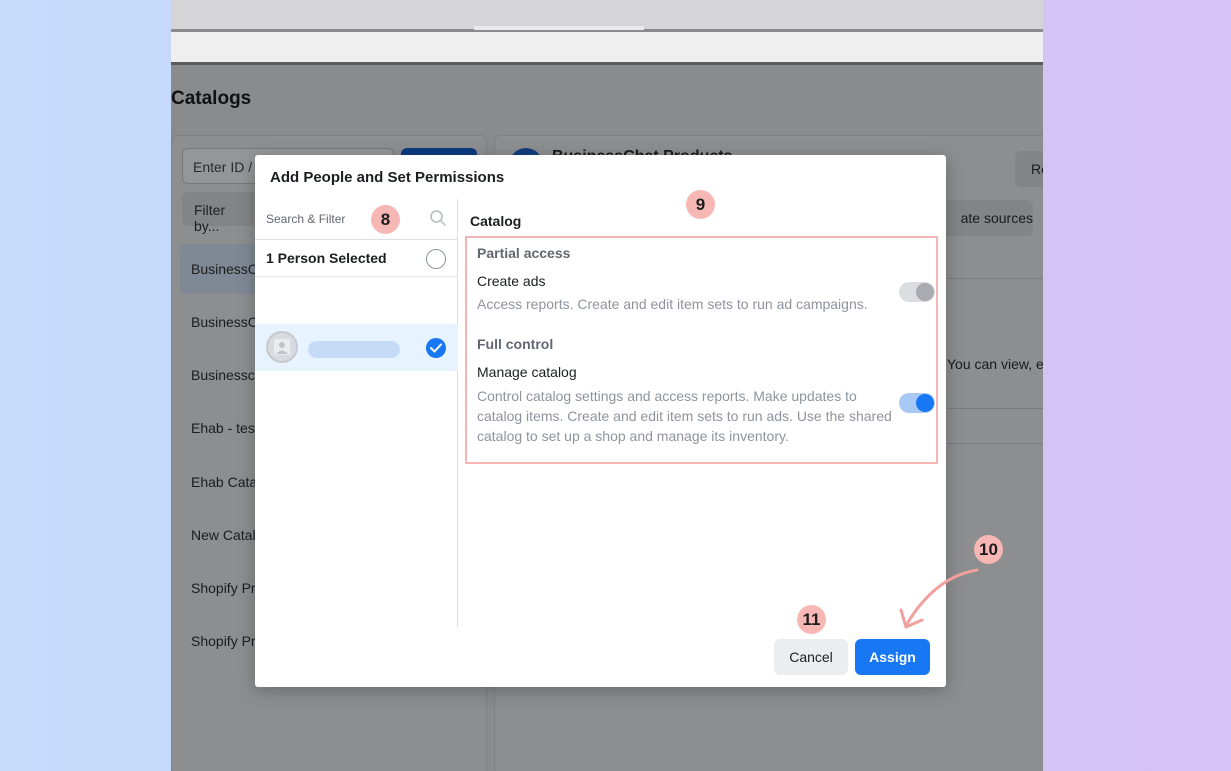  I want to click on active-tab-indicator, so click(559, 28).